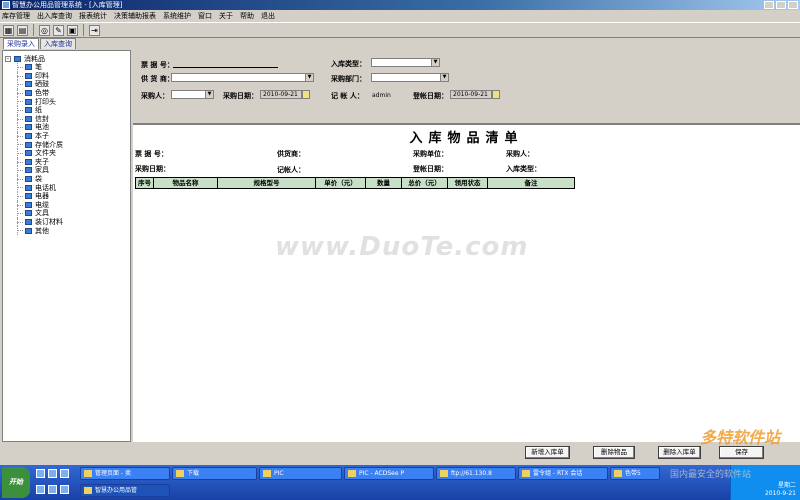 The image size is (800, 500). Describe the element at coordinates (66, 67) in the screenshot. I see `tree-item: 笔` at that location.